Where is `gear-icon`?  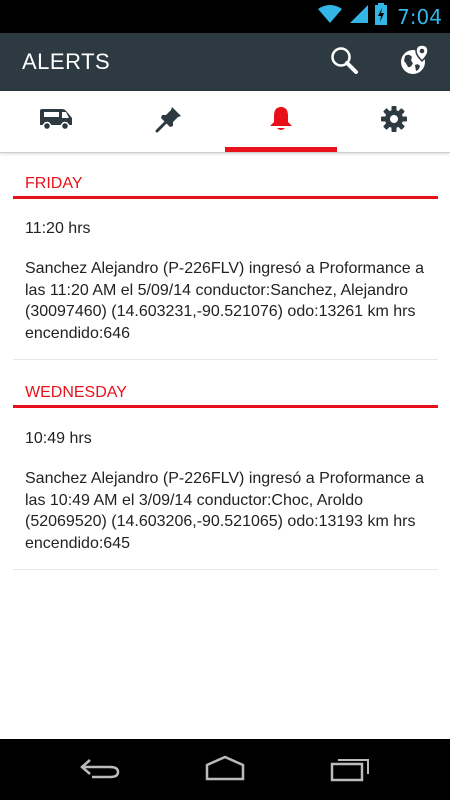 gear-icon is located at coordinates (394, 121).